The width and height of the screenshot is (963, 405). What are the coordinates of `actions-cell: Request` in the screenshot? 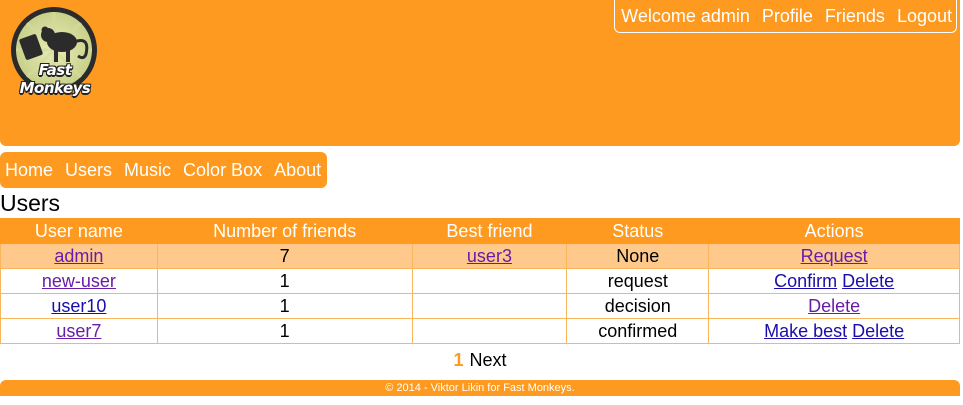 It's located at (834, 256).